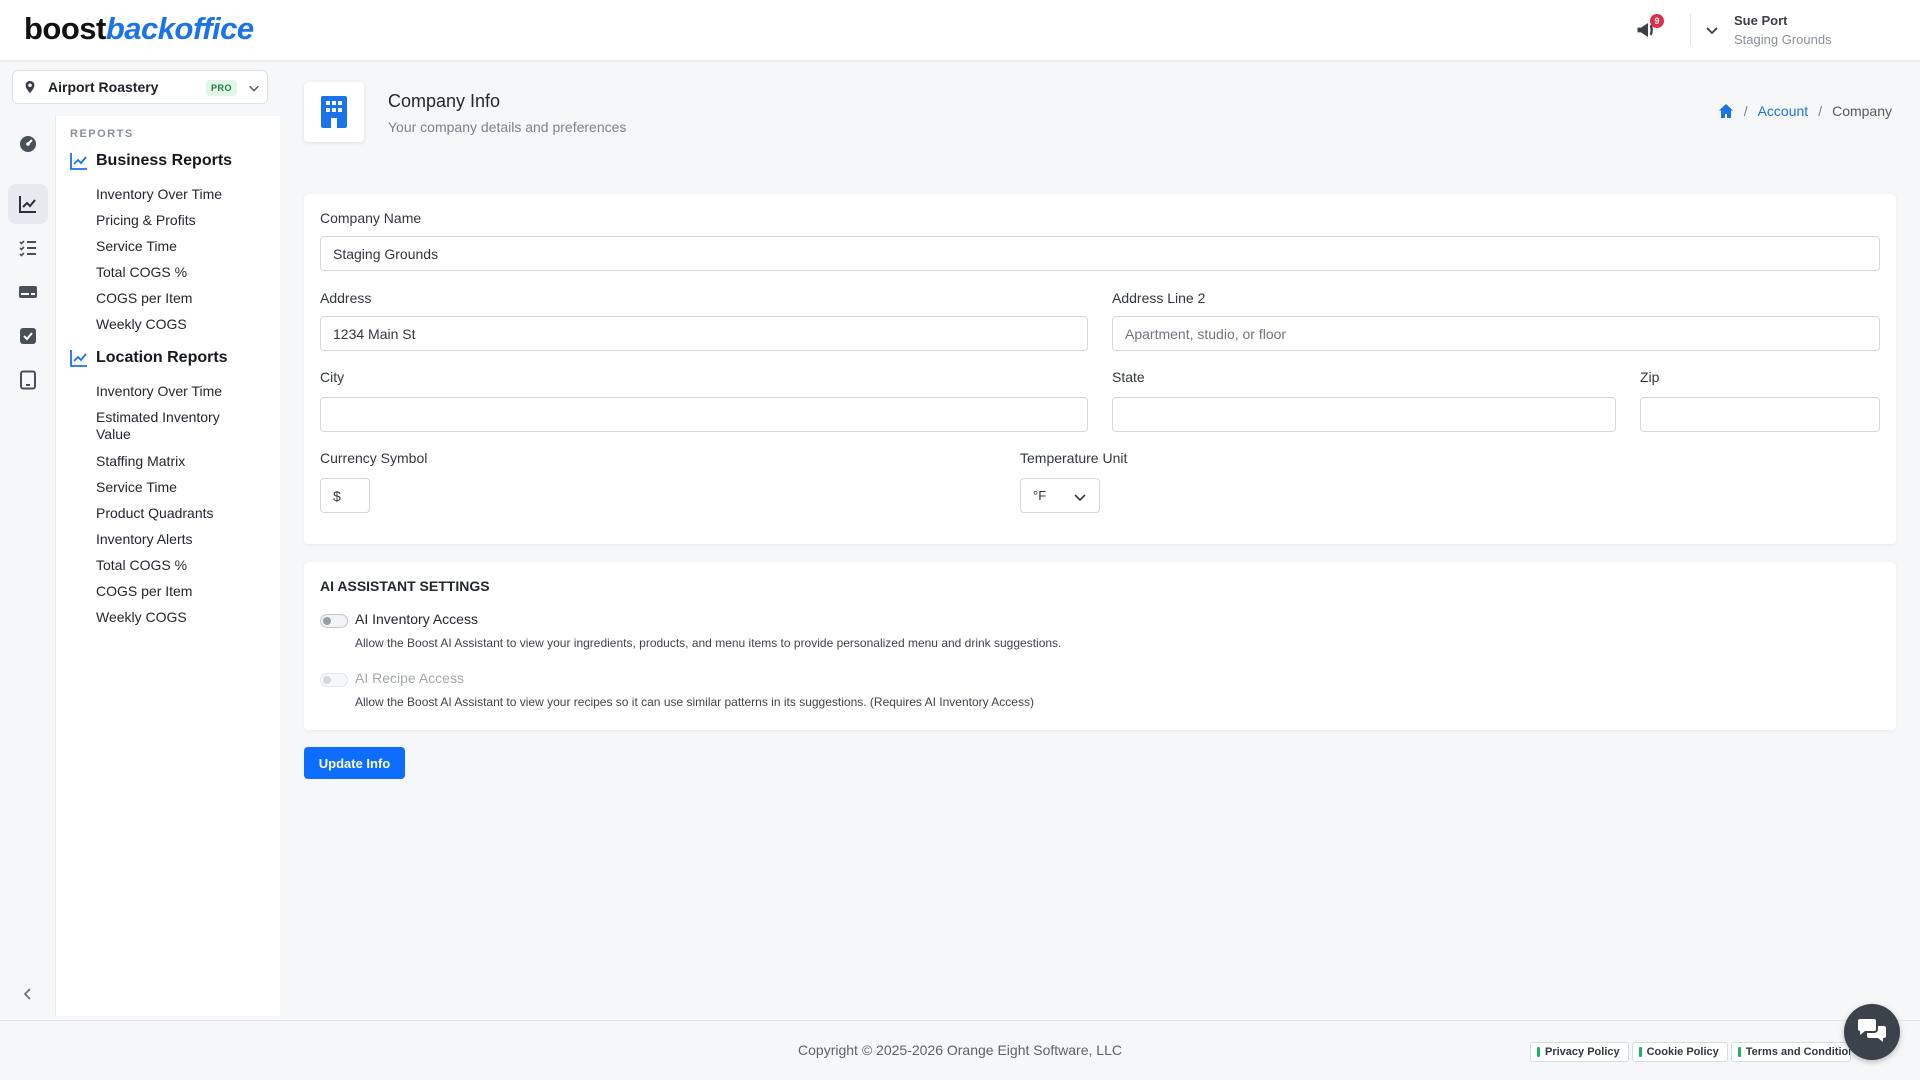 Image resolution: width=1920 pixels, height=1080 pixels. I want to click on building-icon, so click(334, 112).